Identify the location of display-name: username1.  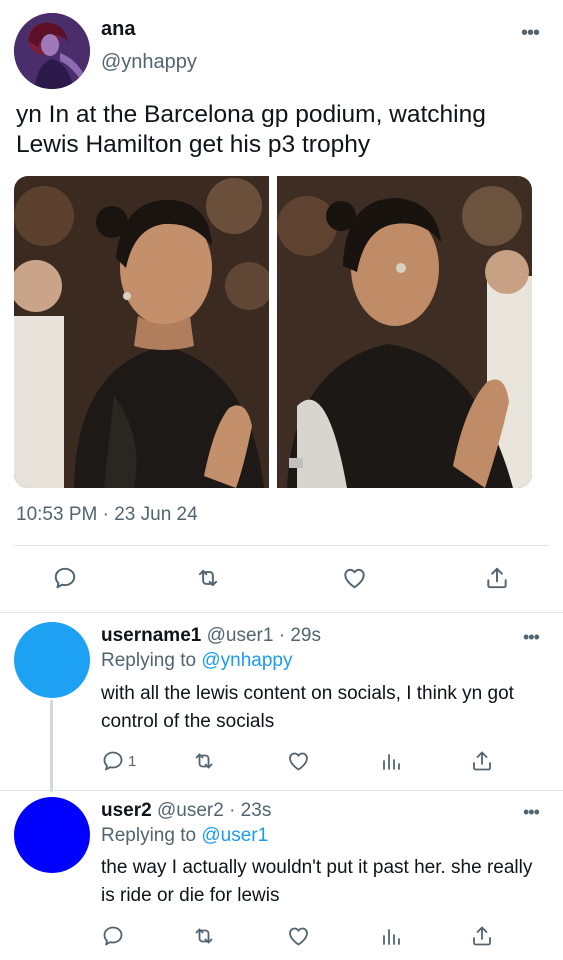
(151, 635).